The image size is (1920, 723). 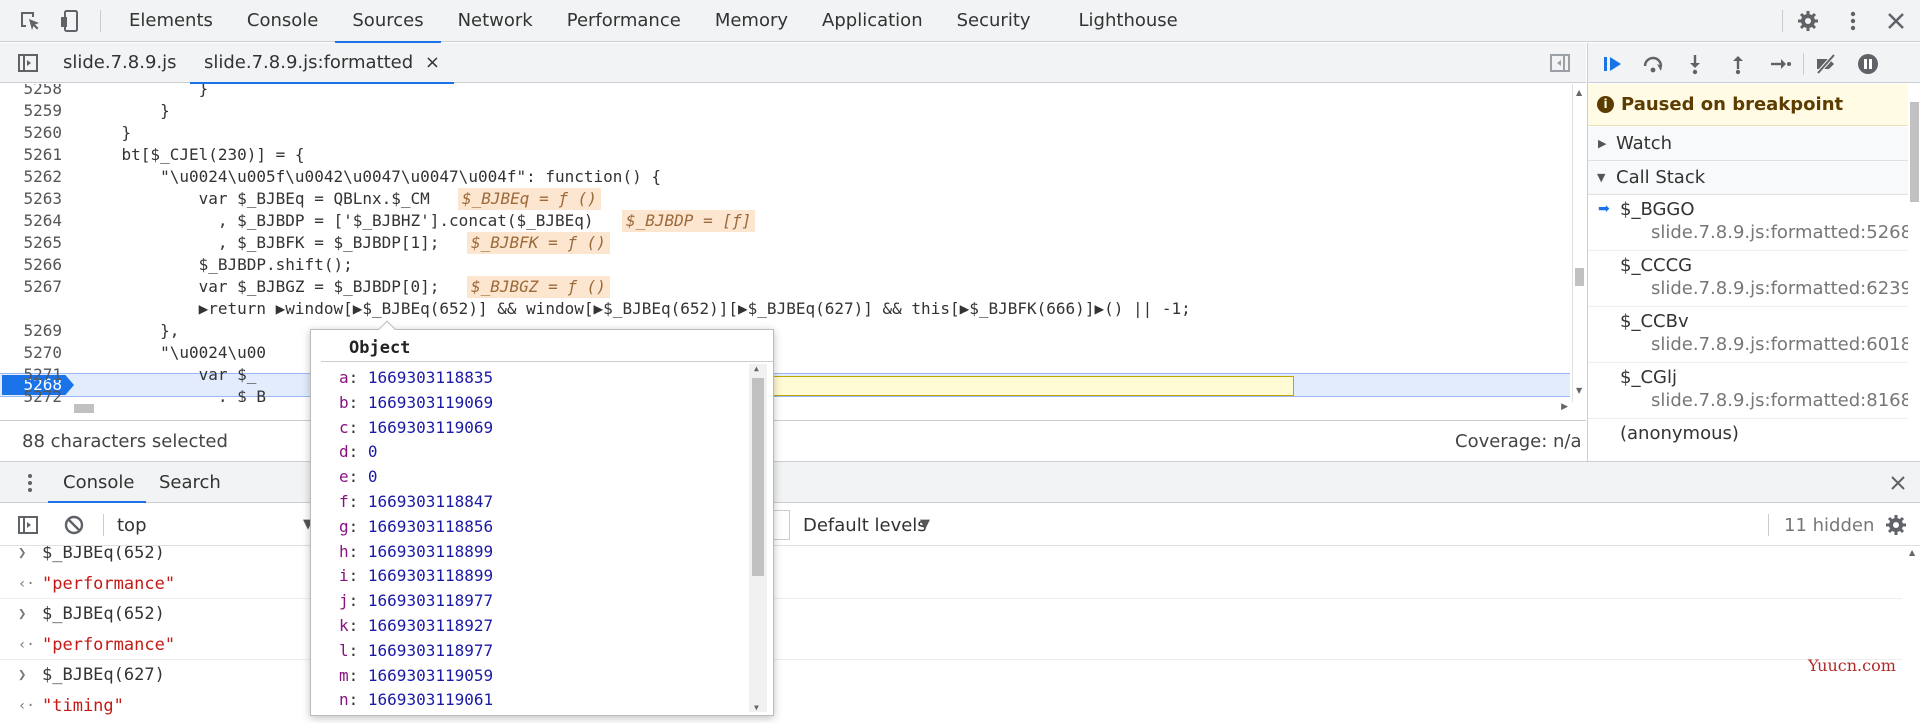 What do you see at coordinates (416, 601) in the screenshot?
I see `object-property: j: 1669303118977` at bounding box center [416, 601].